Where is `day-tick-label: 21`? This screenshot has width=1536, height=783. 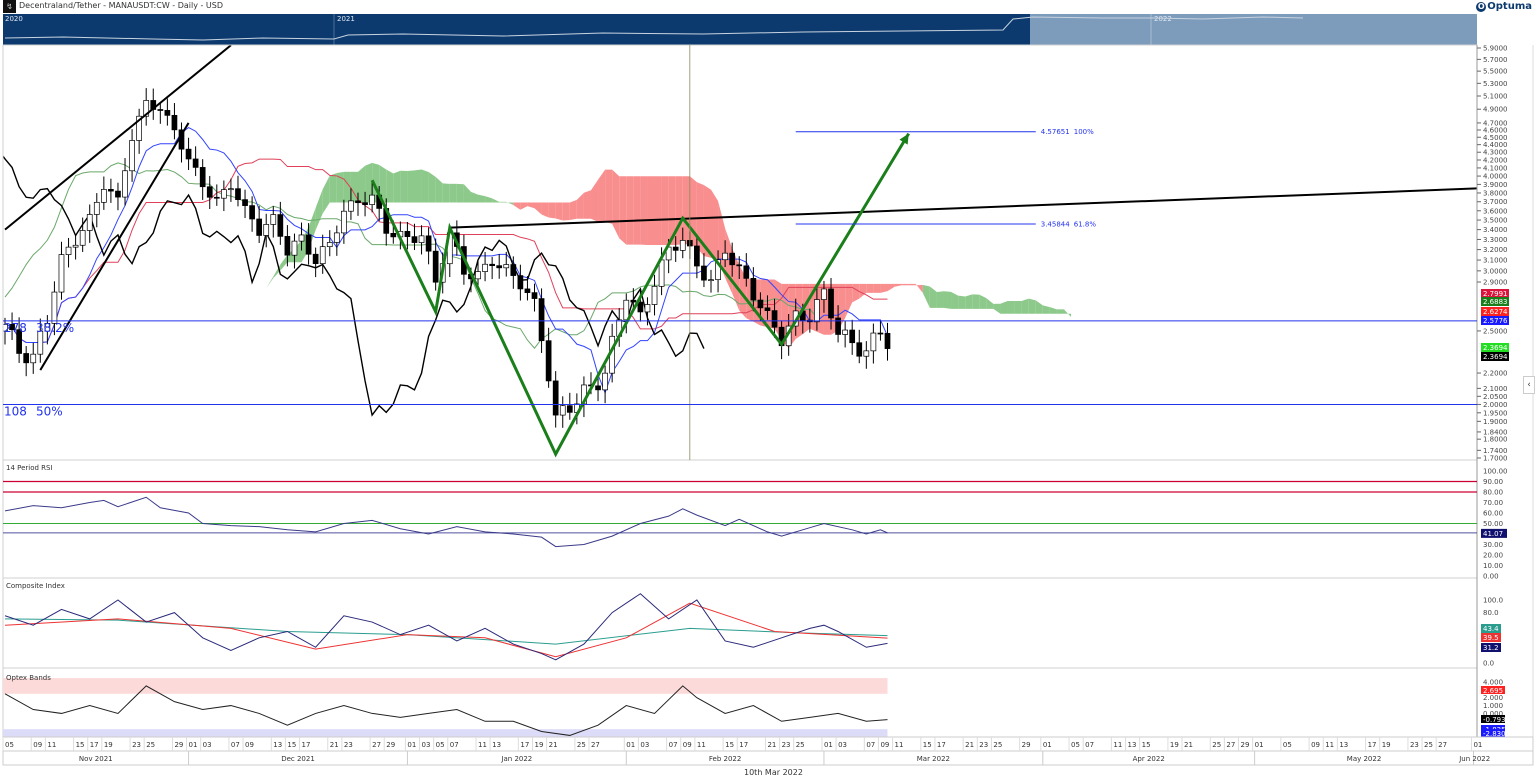 day-tick-label: 21 is located at coordinates (771, 745).